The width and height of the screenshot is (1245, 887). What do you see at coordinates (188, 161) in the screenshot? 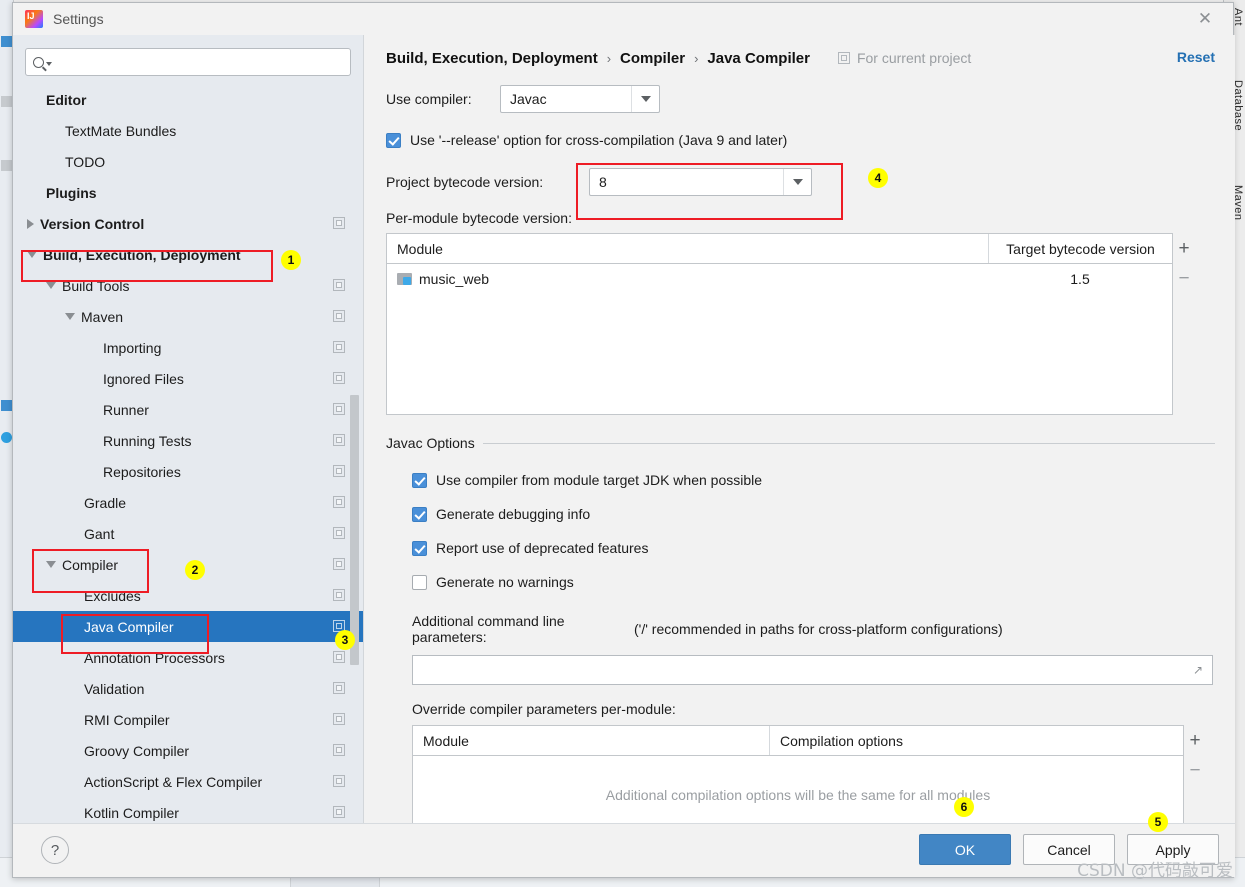
I see `sidebar-item-todo: TODO` at bounding box center [188, 161].